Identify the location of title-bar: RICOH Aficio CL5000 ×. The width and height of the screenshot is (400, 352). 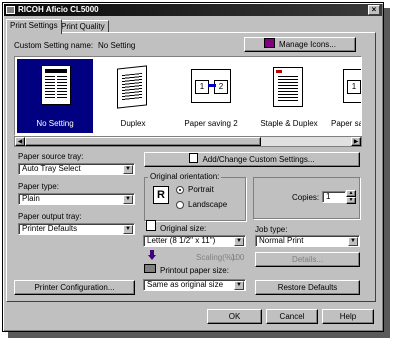
(193, 10).